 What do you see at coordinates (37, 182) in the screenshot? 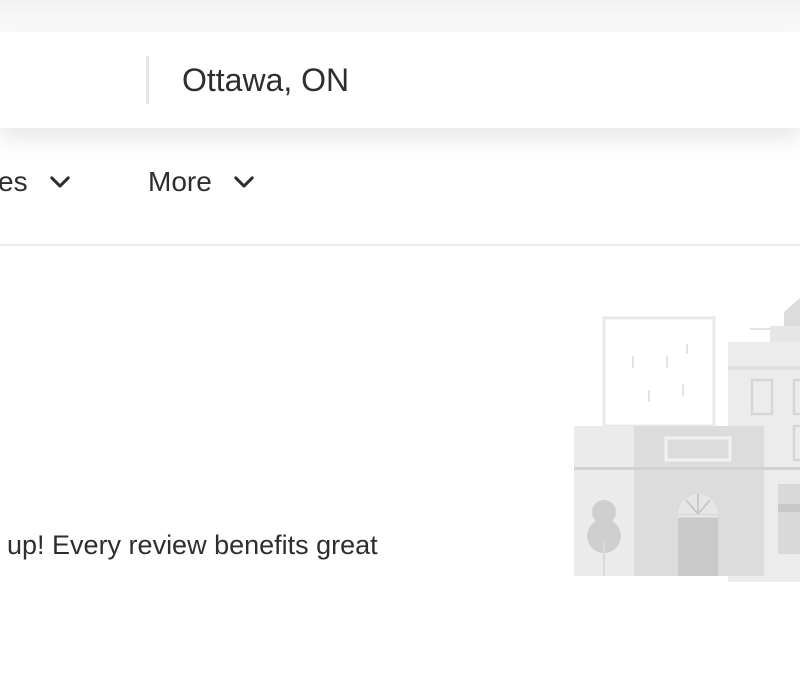
I see `filter-dropdown-partial: es` at bounding box center [37, 182].